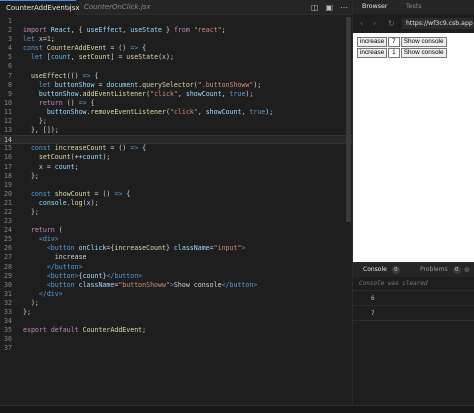 This screenshot has width=474, height=413. What do you see at coordinates (31, 303) in the screenshot?
I see `code-text: );` at bounding box center [31, 303].